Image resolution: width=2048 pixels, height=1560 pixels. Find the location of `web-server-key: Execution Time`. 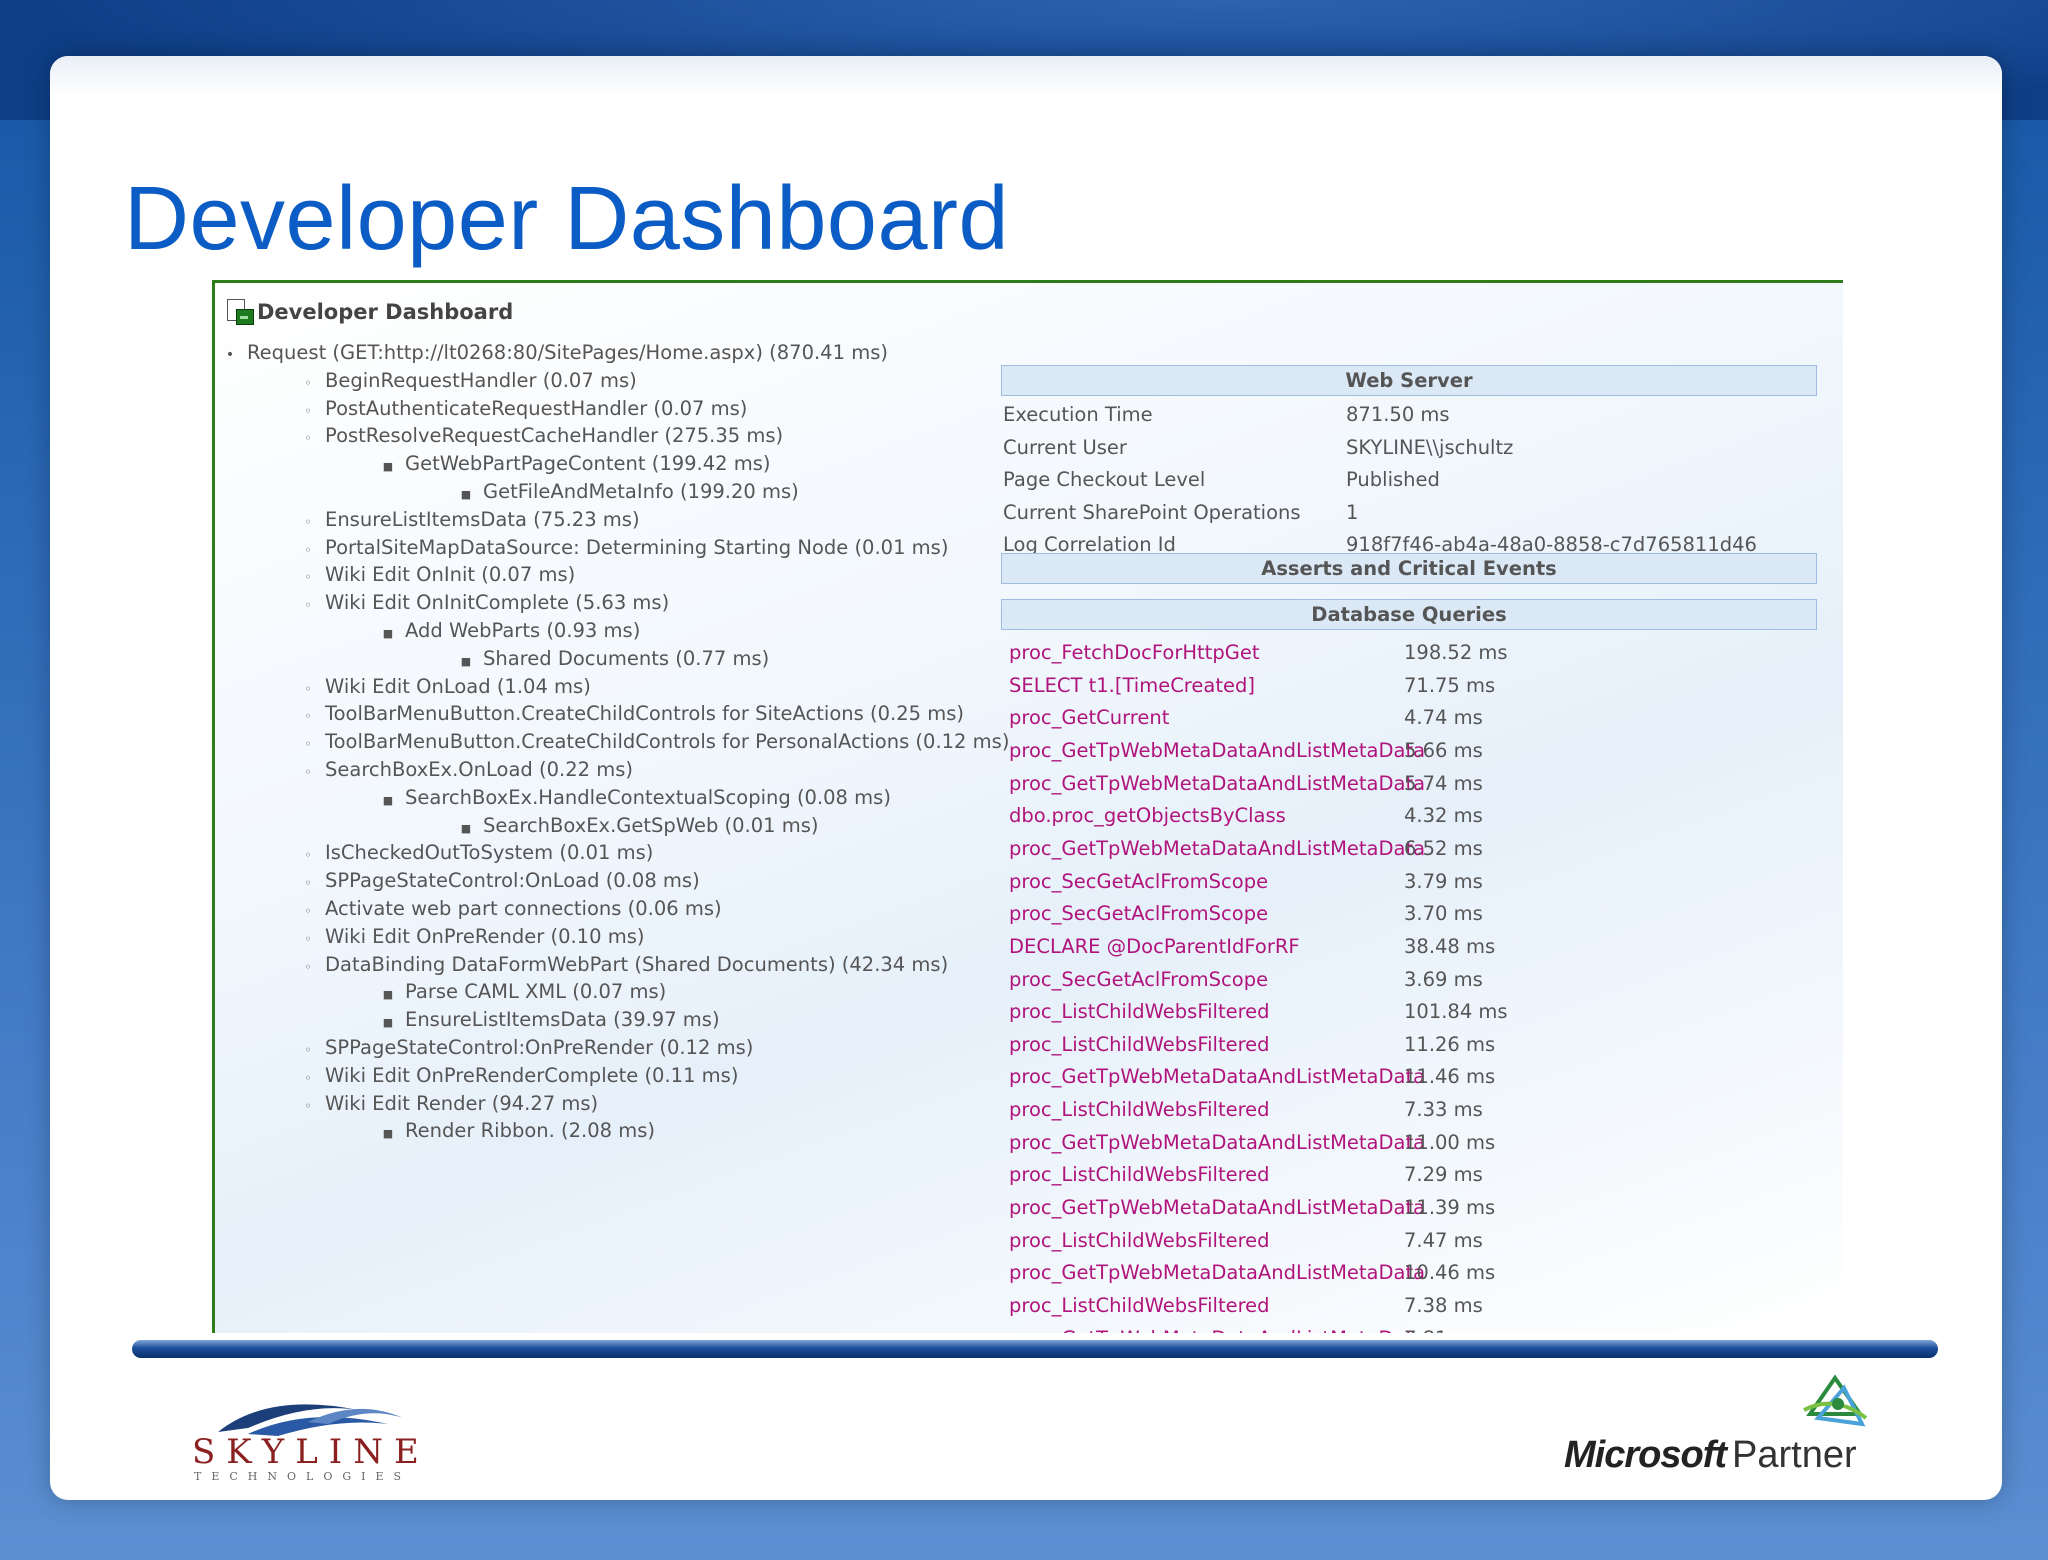

web-server-key: Execution Time is located at coordinates (1078, 414).